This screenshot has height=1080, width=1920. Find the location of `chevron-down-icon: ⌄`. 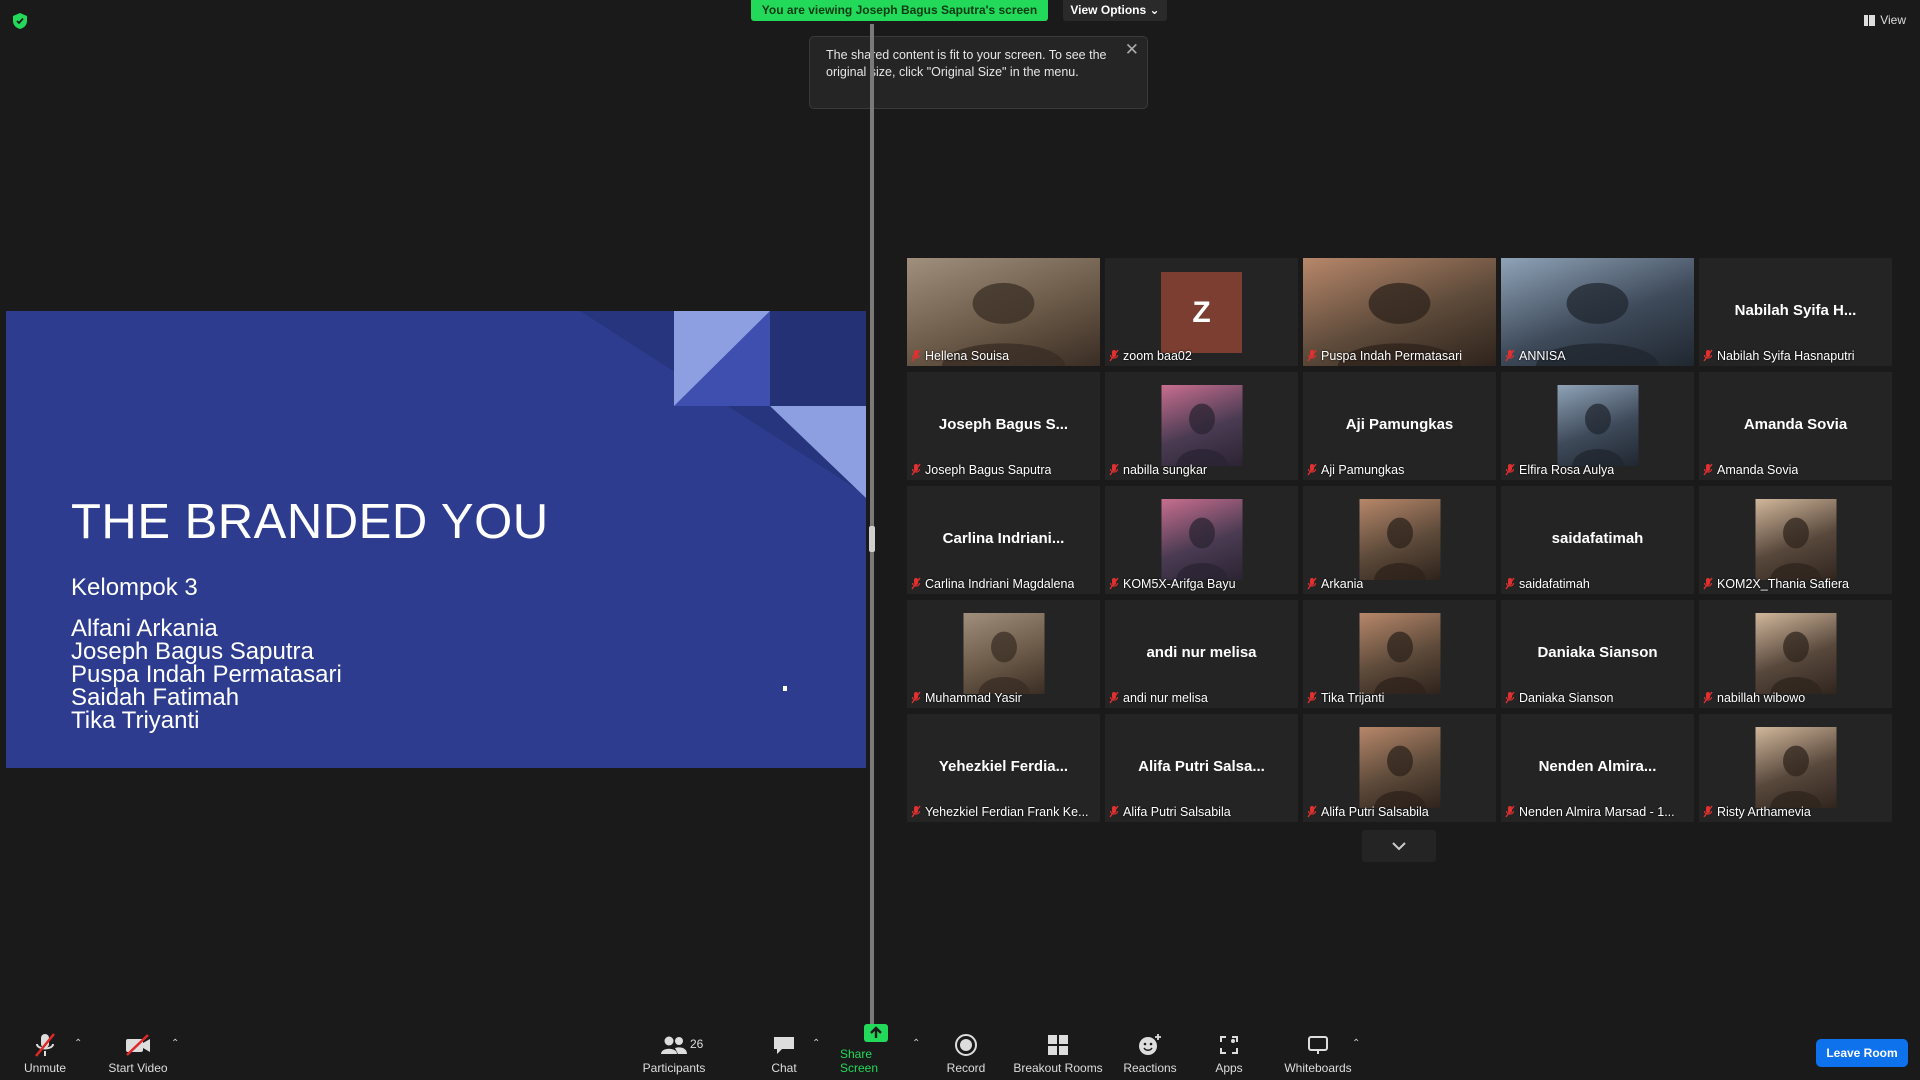

chevron-down-icon: ⌄ is located at coordinates (1154, 10).